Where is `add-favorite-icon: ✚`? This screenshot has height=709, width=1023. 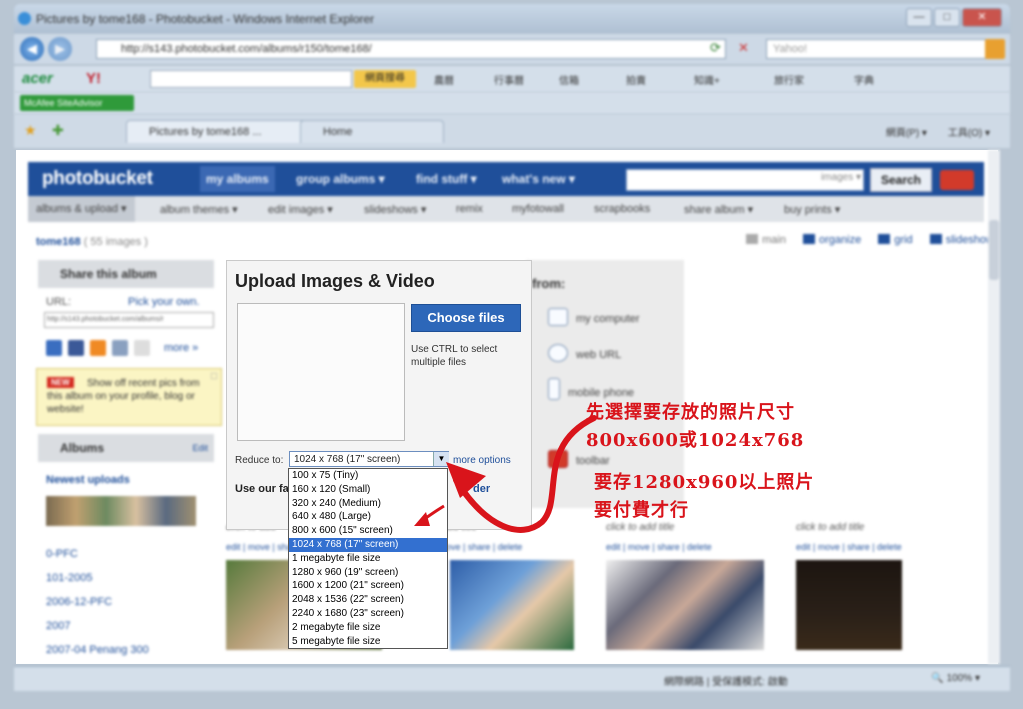
add-favorite-icon: ✚ is located at coordinates (58, 130).